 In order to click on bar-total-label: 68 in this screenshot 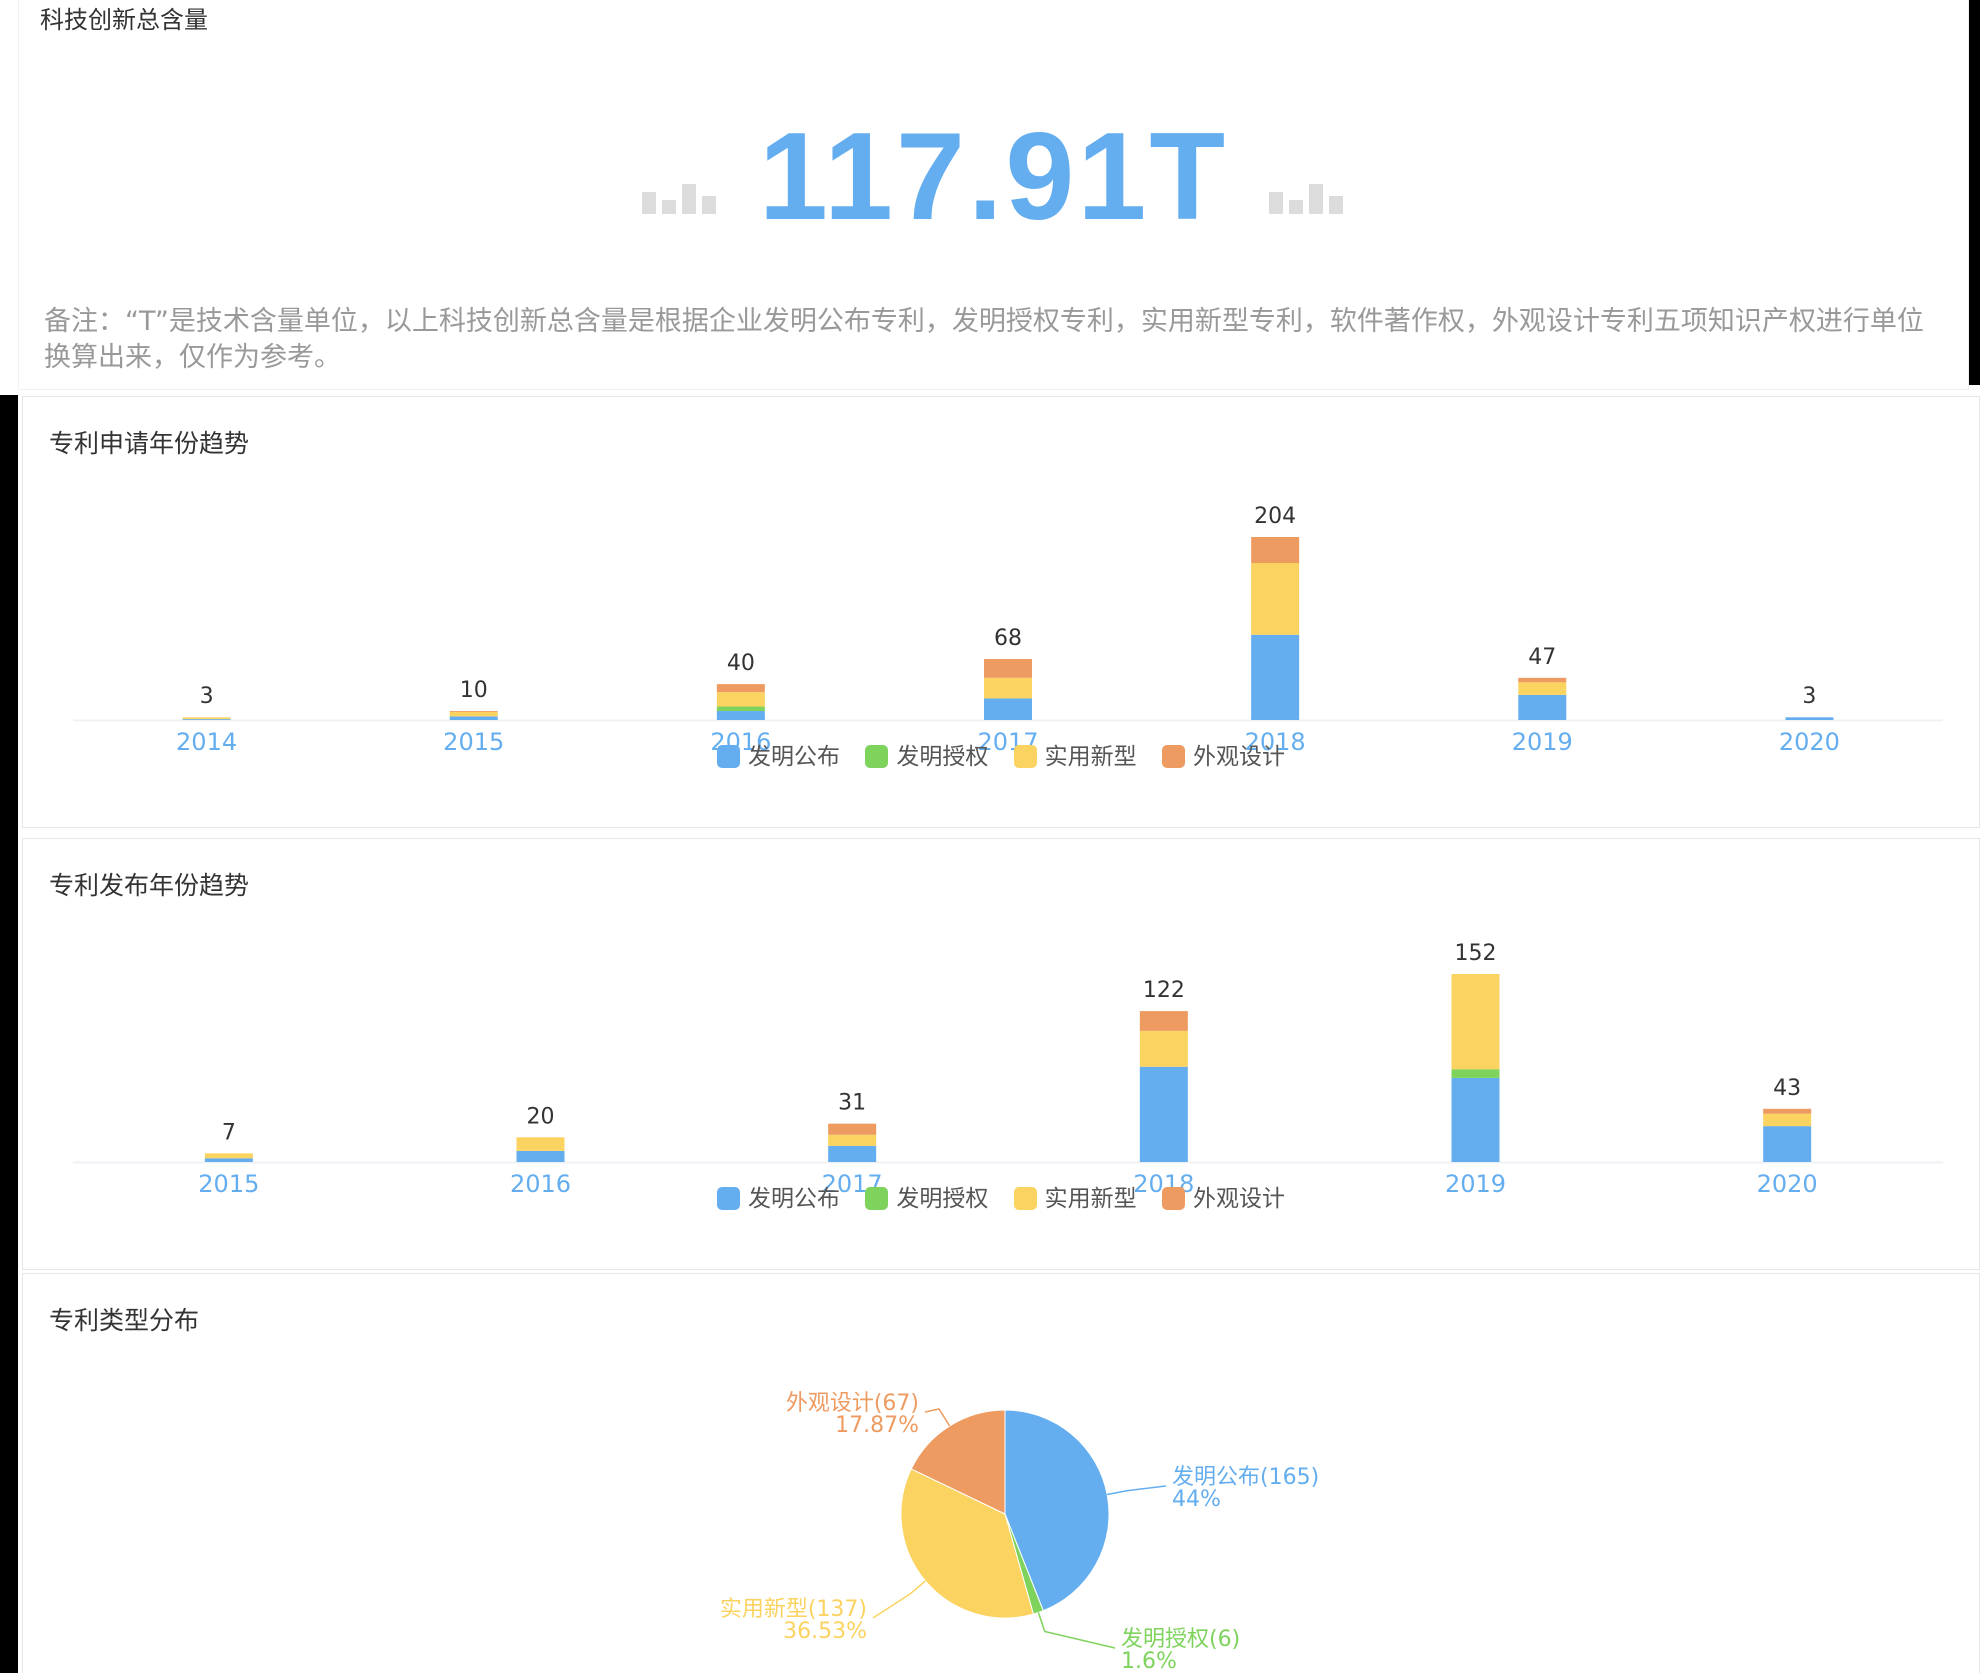, I will do `click(1008, 638)`.